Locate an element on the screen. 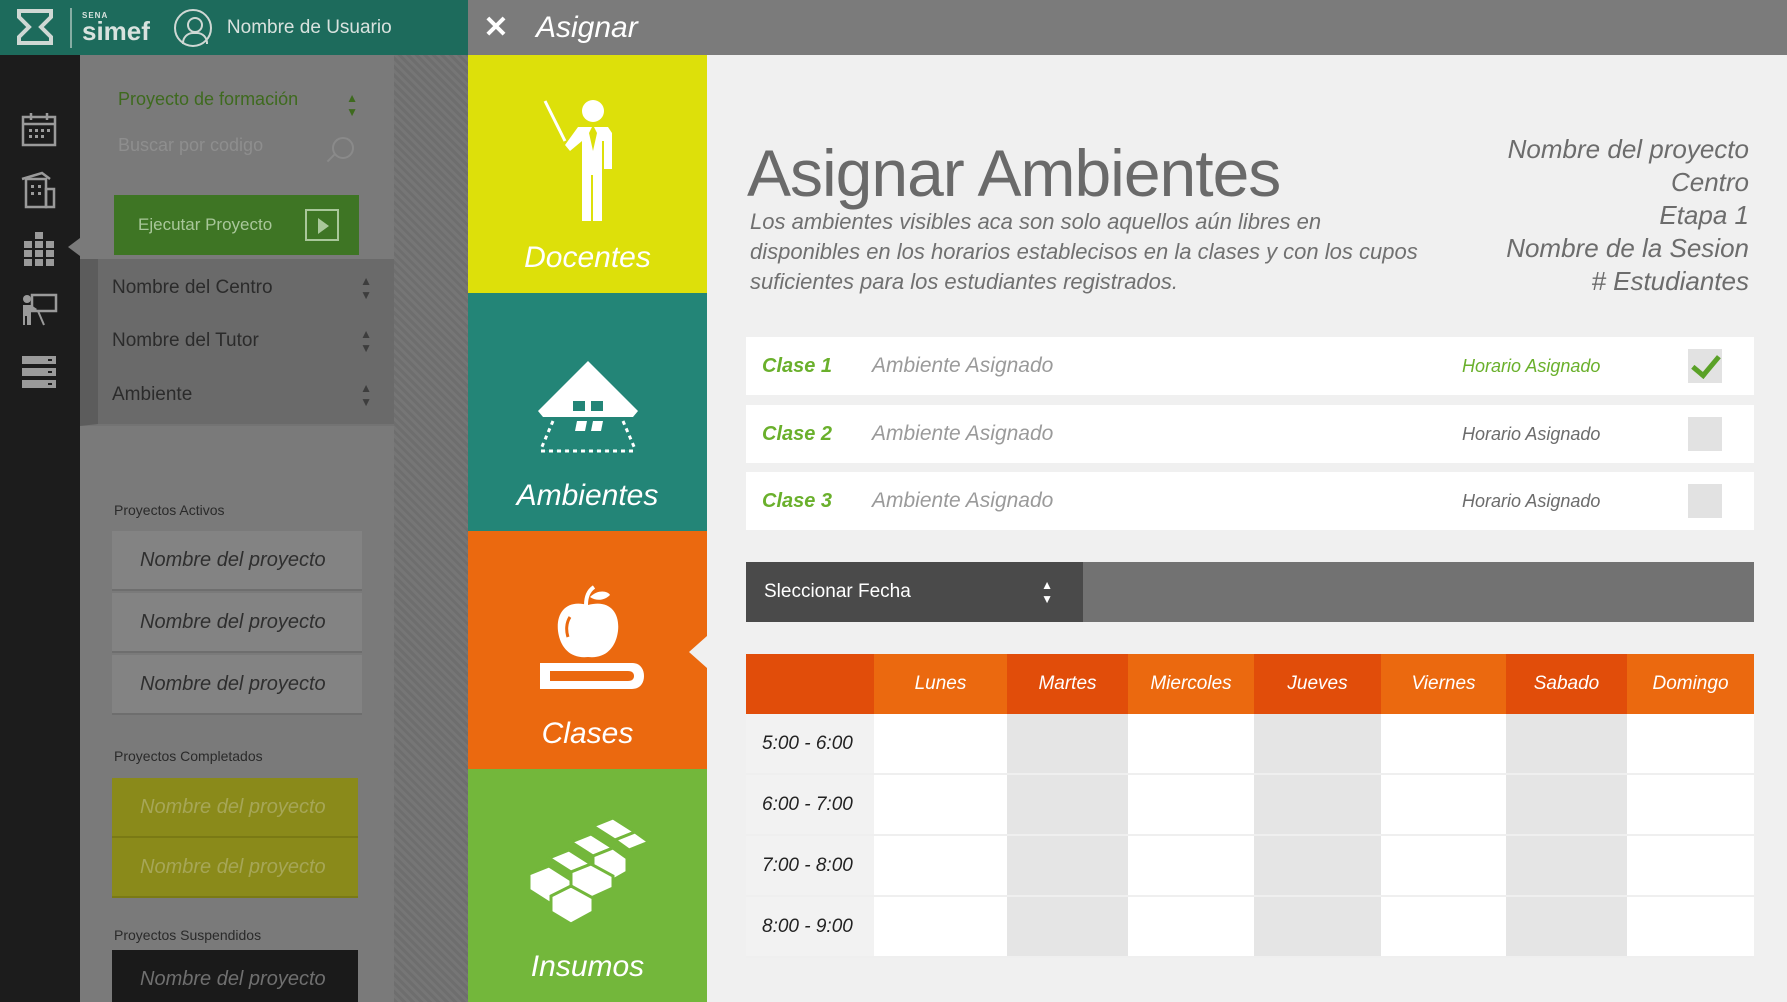 This screenshot has height=1002, width=1787. teacher-icon is located at coordinates (39, 310).